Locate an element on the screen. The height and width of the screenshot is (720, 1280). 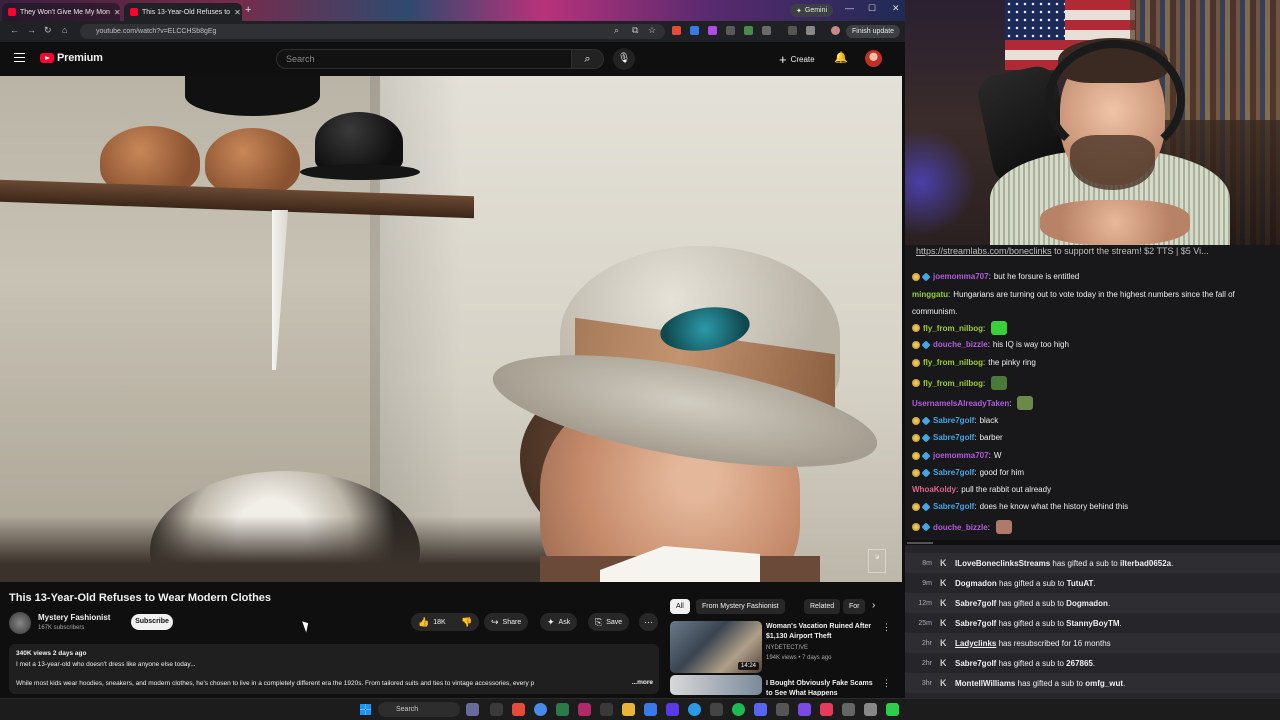
minimize-icon: — is located at coordinates (849, 8).